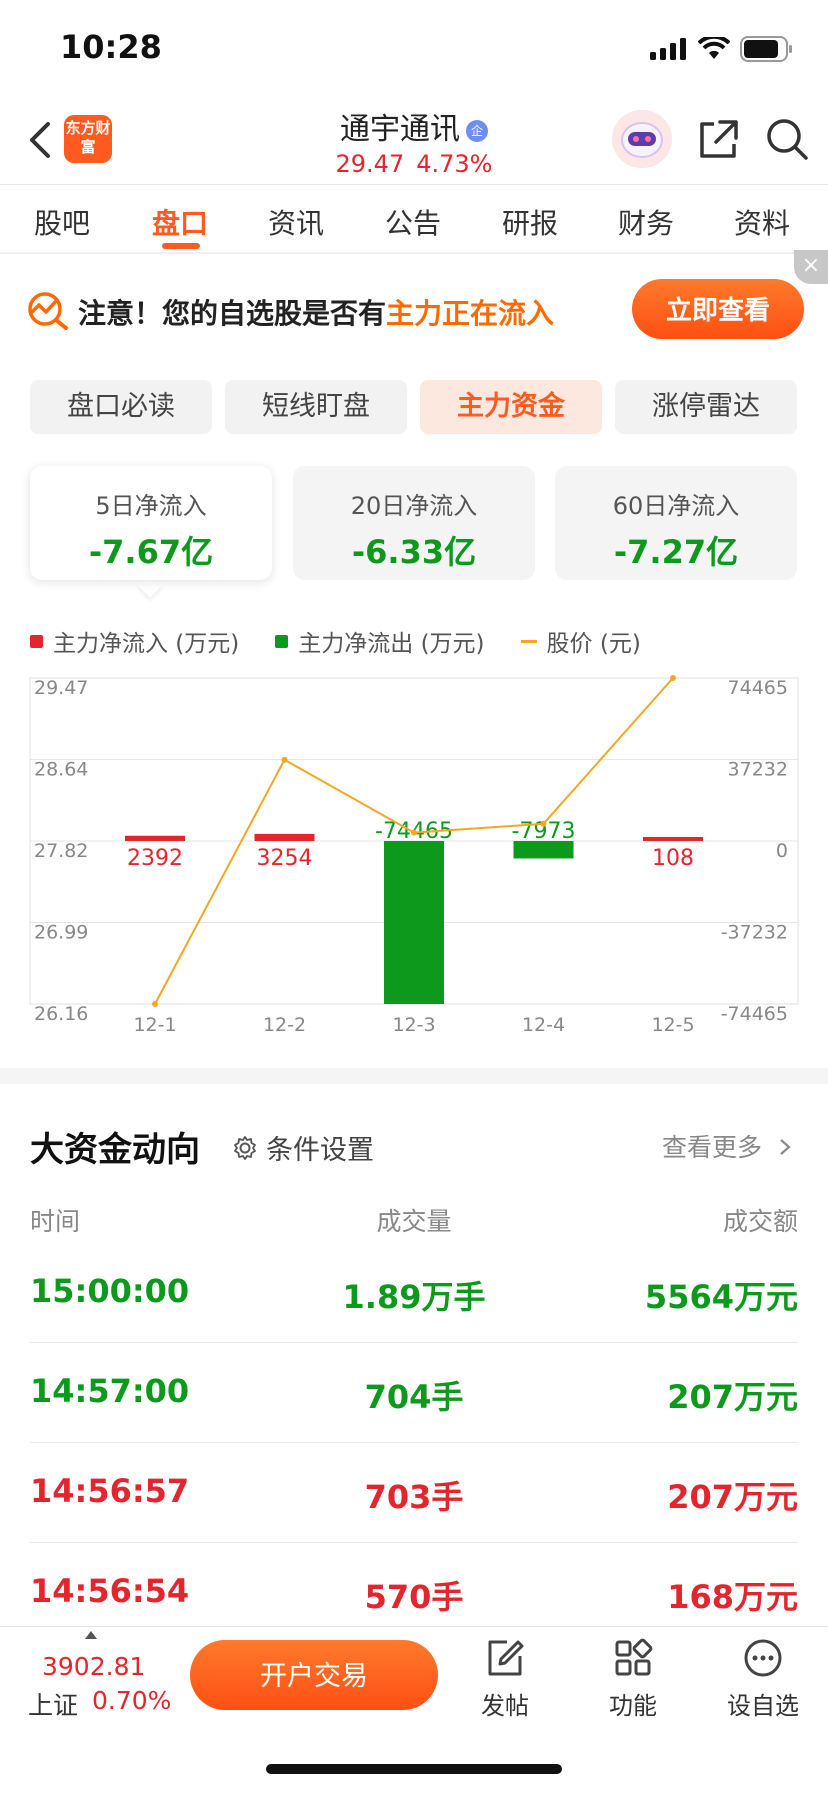 The width and height of the screenshot is (828, 1793). Describe the element at coordinates (646, 222) in the screenshot. I see `tab-finance: 财务` at that location.